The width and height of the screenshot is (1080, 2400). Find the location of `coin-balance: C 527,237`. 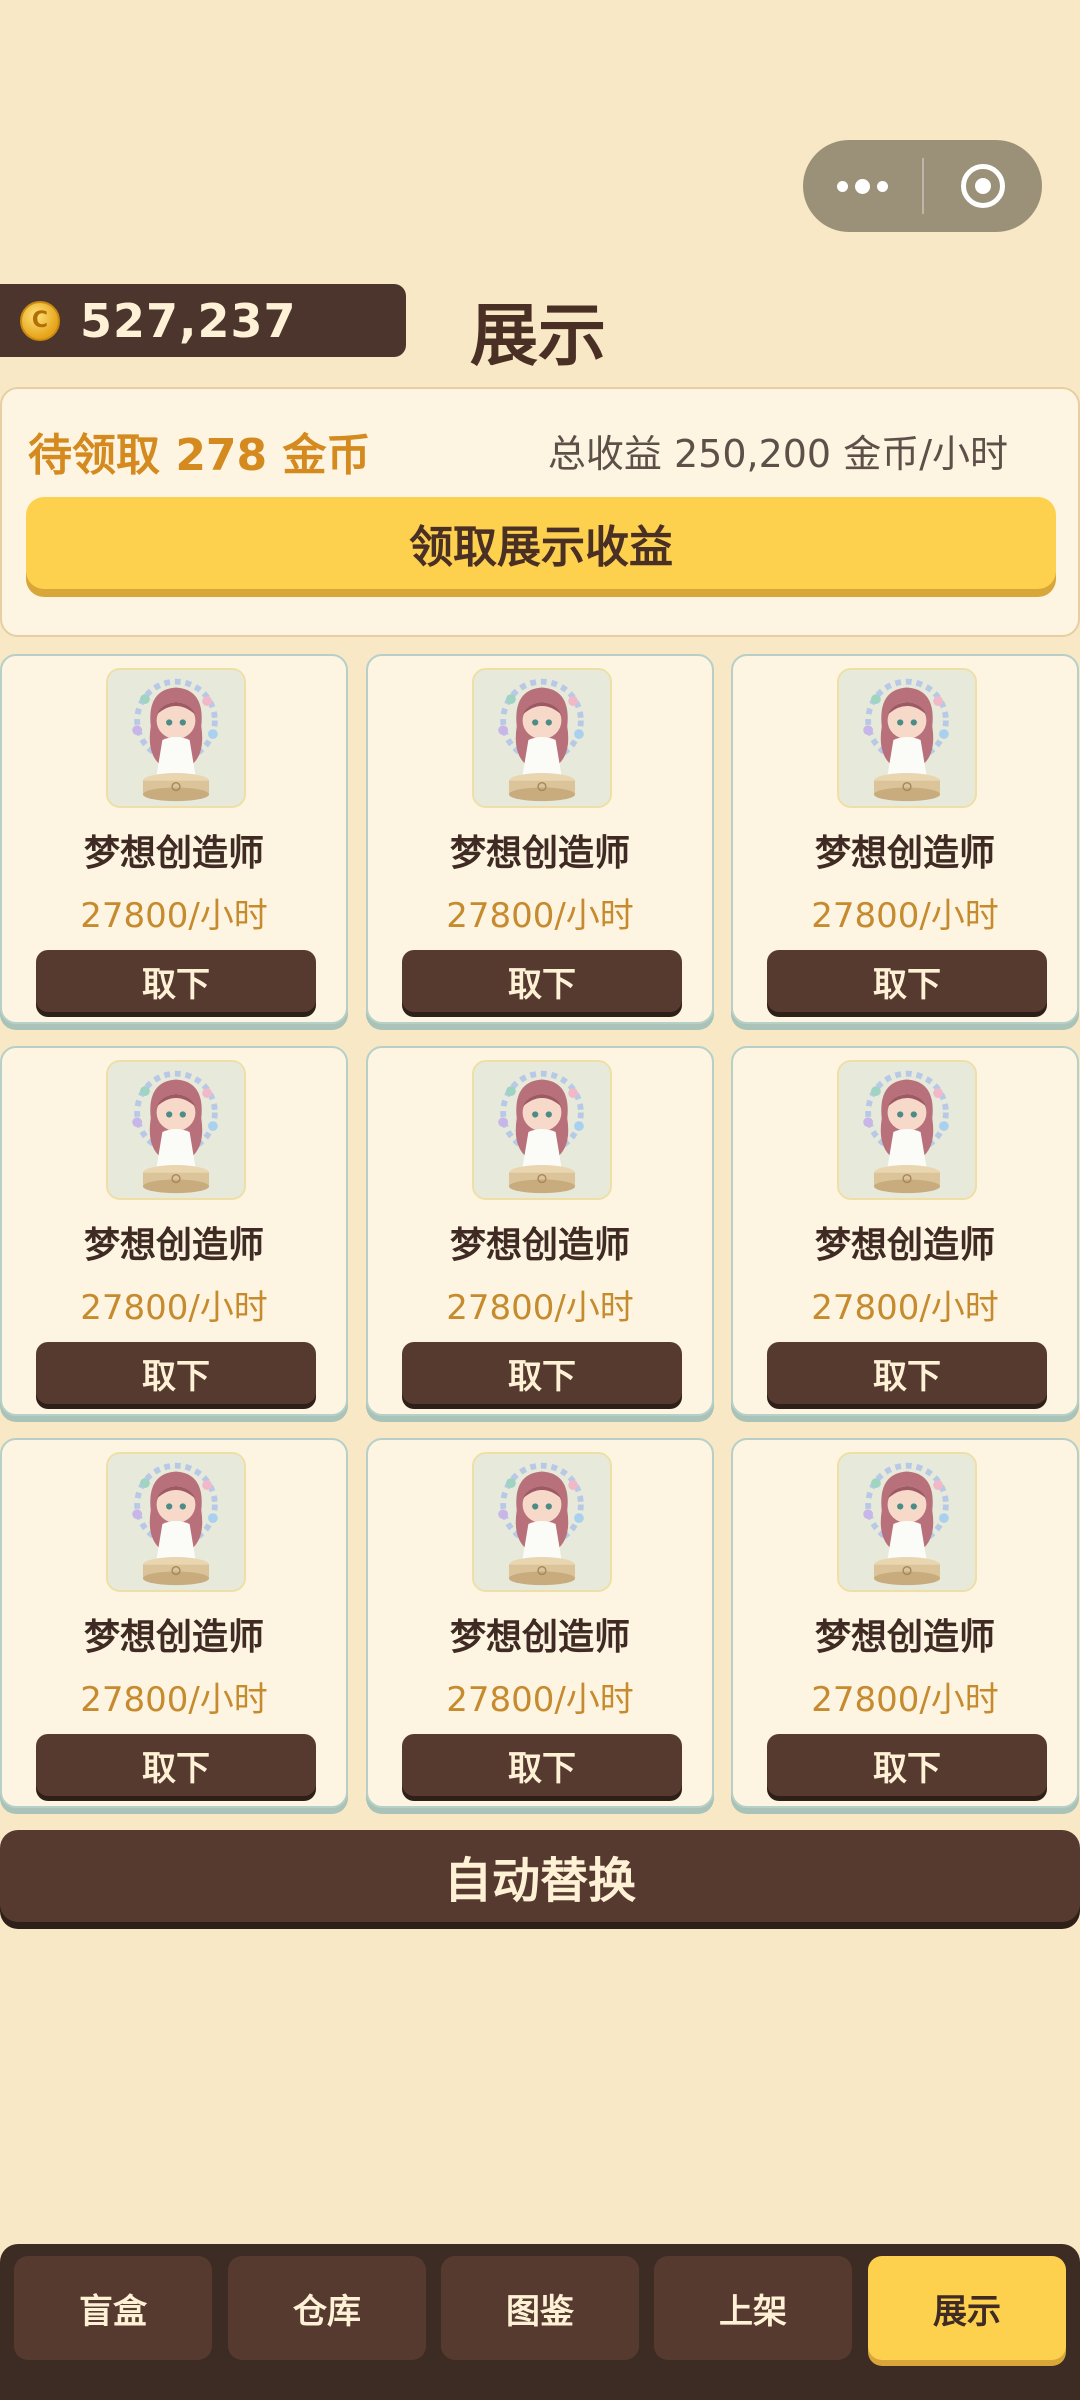

coin-balance: C 527,237 is located at coordinates (203, 320).